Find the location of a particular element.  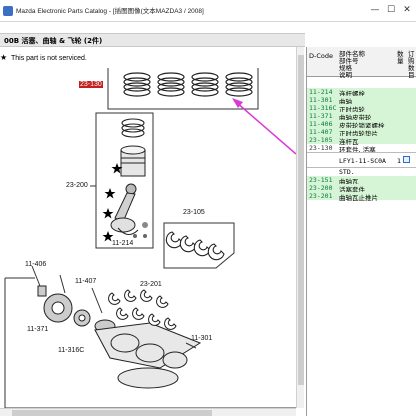

parts-row: 11-301 曲轴 is located at coordinates (361, 101).